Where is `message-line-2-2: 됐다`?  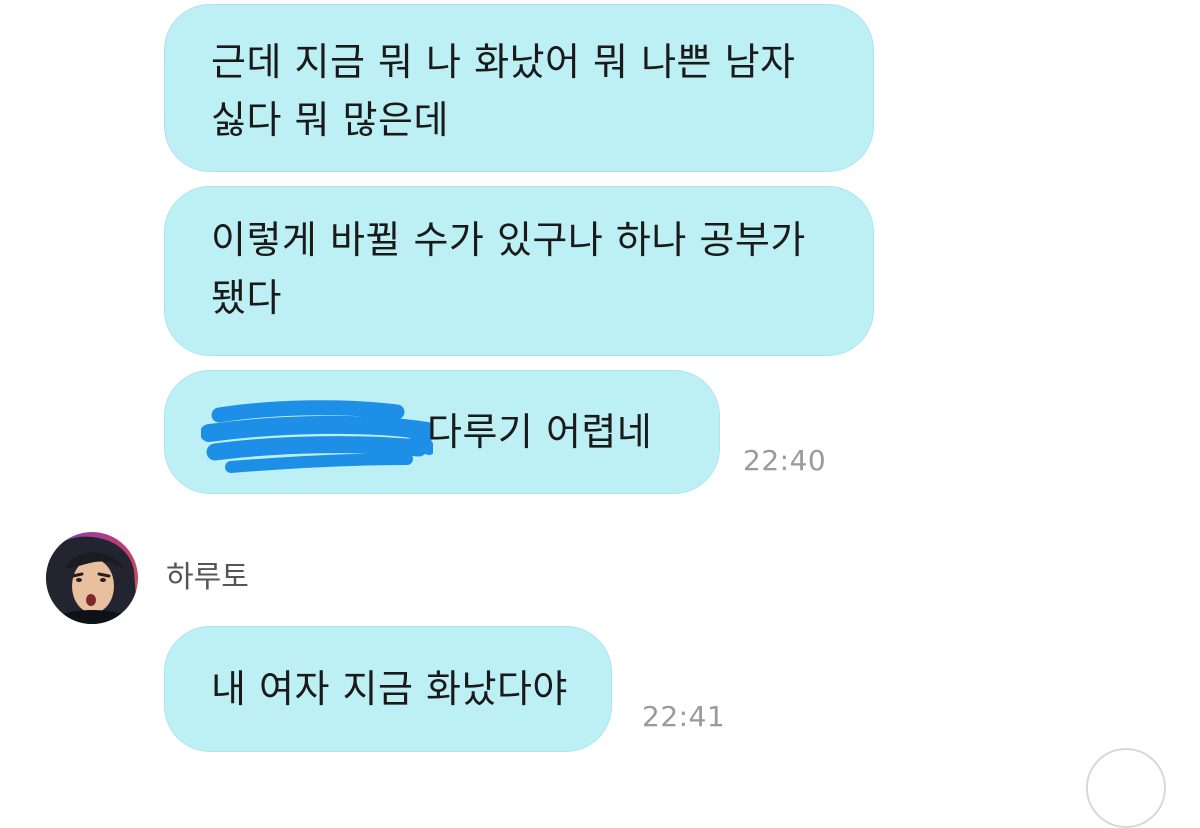 message-line-2-2: 됐다 is located at coordinates (246, 298).